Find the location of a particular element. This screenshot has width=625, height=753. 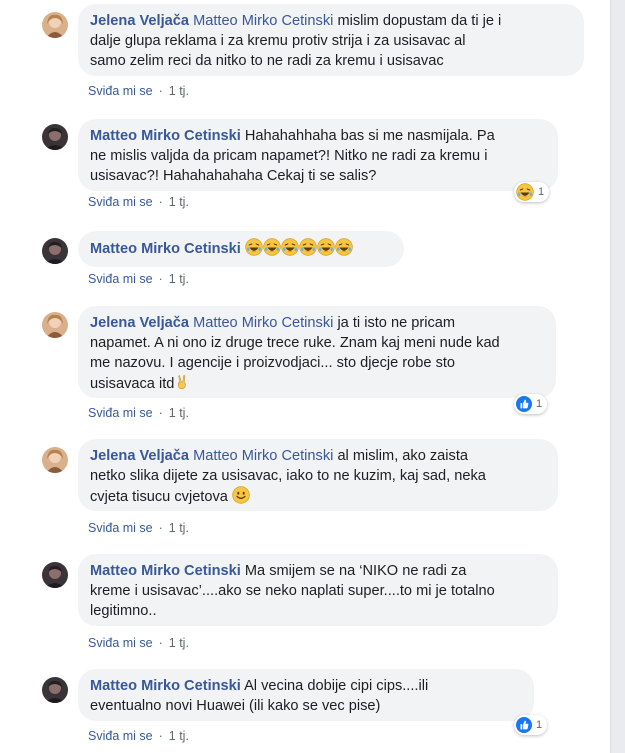

comment-text-line: Hahahahhaha bas si me nasmijala. Pa is located at coordinates (369, 136).